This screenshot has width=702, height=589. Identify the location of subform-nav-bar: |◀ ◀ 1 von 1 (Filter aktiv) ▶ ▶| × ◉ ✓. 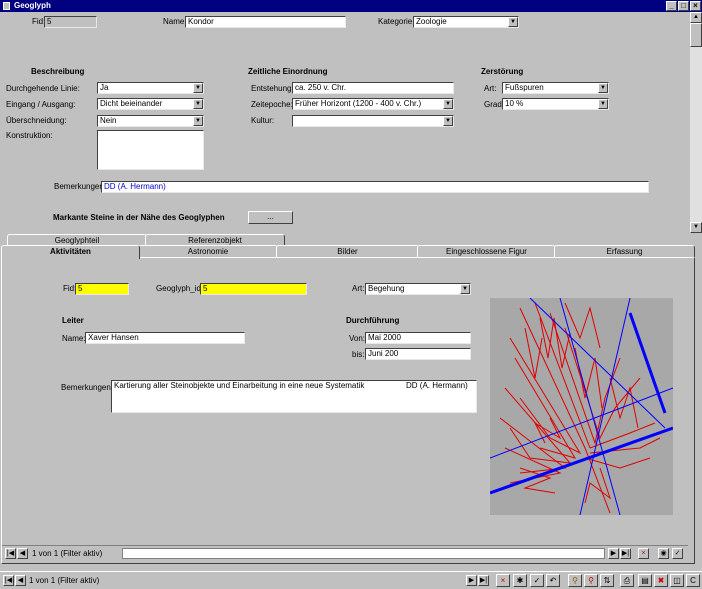
(345, 552).